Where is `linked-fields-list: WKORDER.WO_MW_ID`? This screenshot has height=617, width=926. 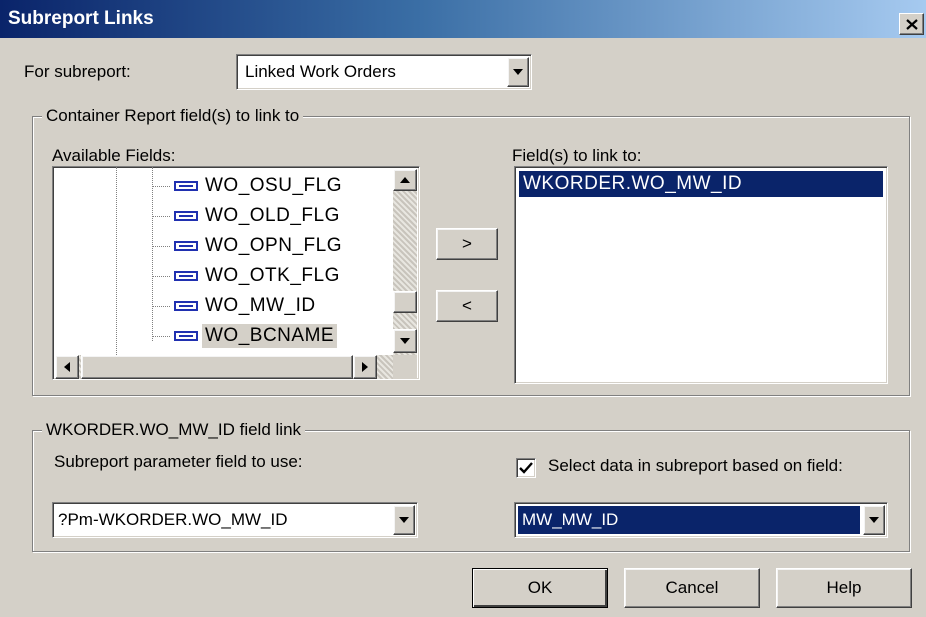 linked-fields-list: WKORDER.WO_MW_ID is located at coordinates (701, 275).